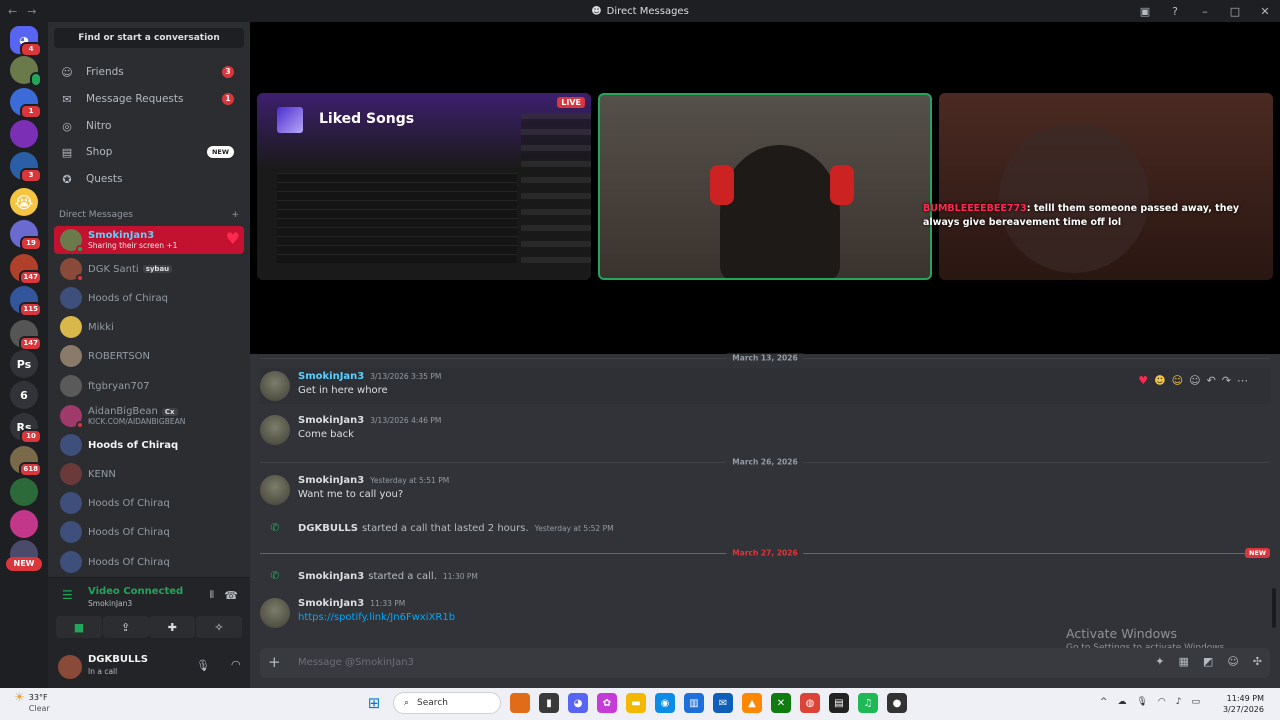 This screenshot has height=720, width=1280. Describe the element at coordinates (1243, 704) in the screenshot. I see `clock: 11:49 PM 3/27/2026` at that location.